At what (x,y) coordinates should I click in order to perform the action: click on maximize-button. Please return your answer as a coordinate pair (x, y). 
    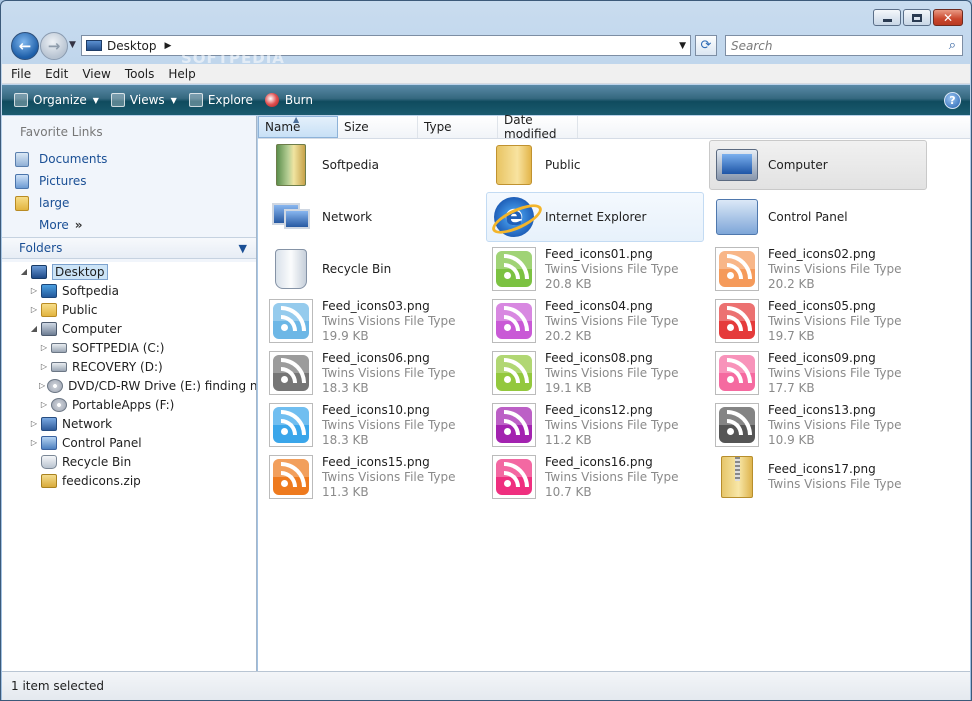
    Looking at the image, I should click on (917, 17).